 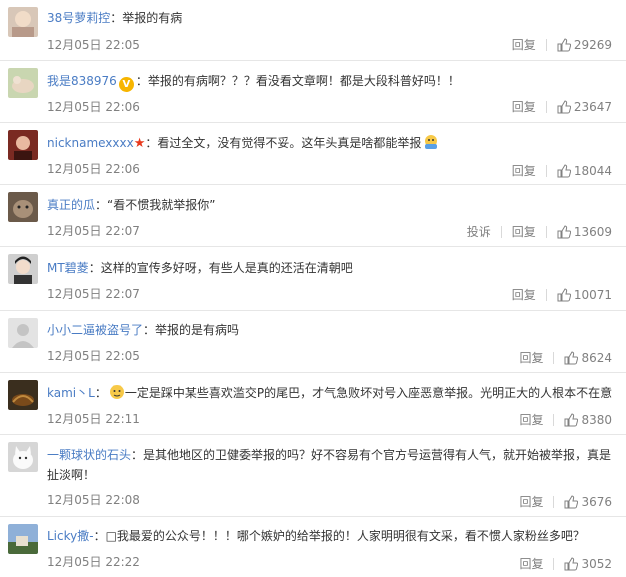 What do you see at coordinates (82, 81) in the screenshot?
I see `username: 我是838976` at bounding box center [82, 81].